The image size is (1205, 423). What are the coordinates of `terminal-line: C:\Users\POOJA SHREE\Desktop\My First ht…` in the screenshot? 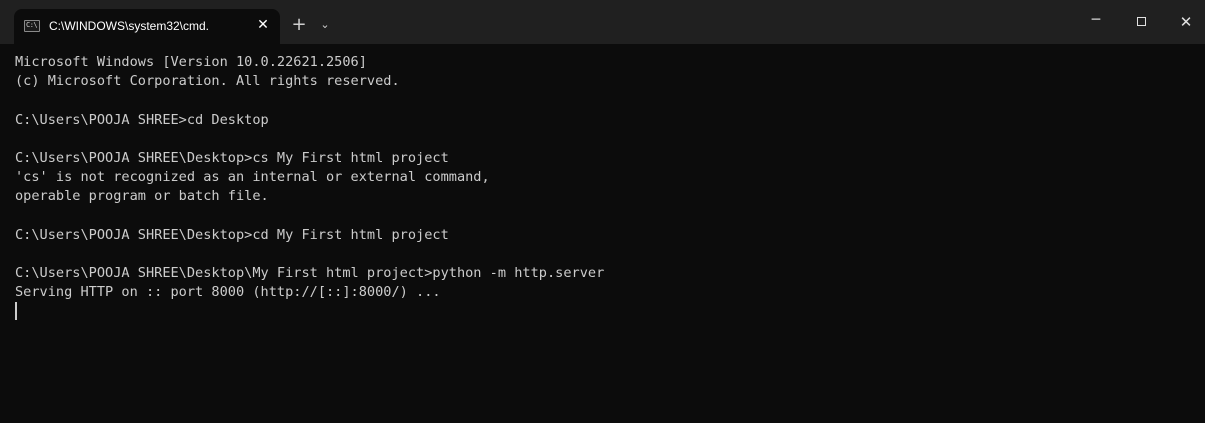 It's located at (310, 273).